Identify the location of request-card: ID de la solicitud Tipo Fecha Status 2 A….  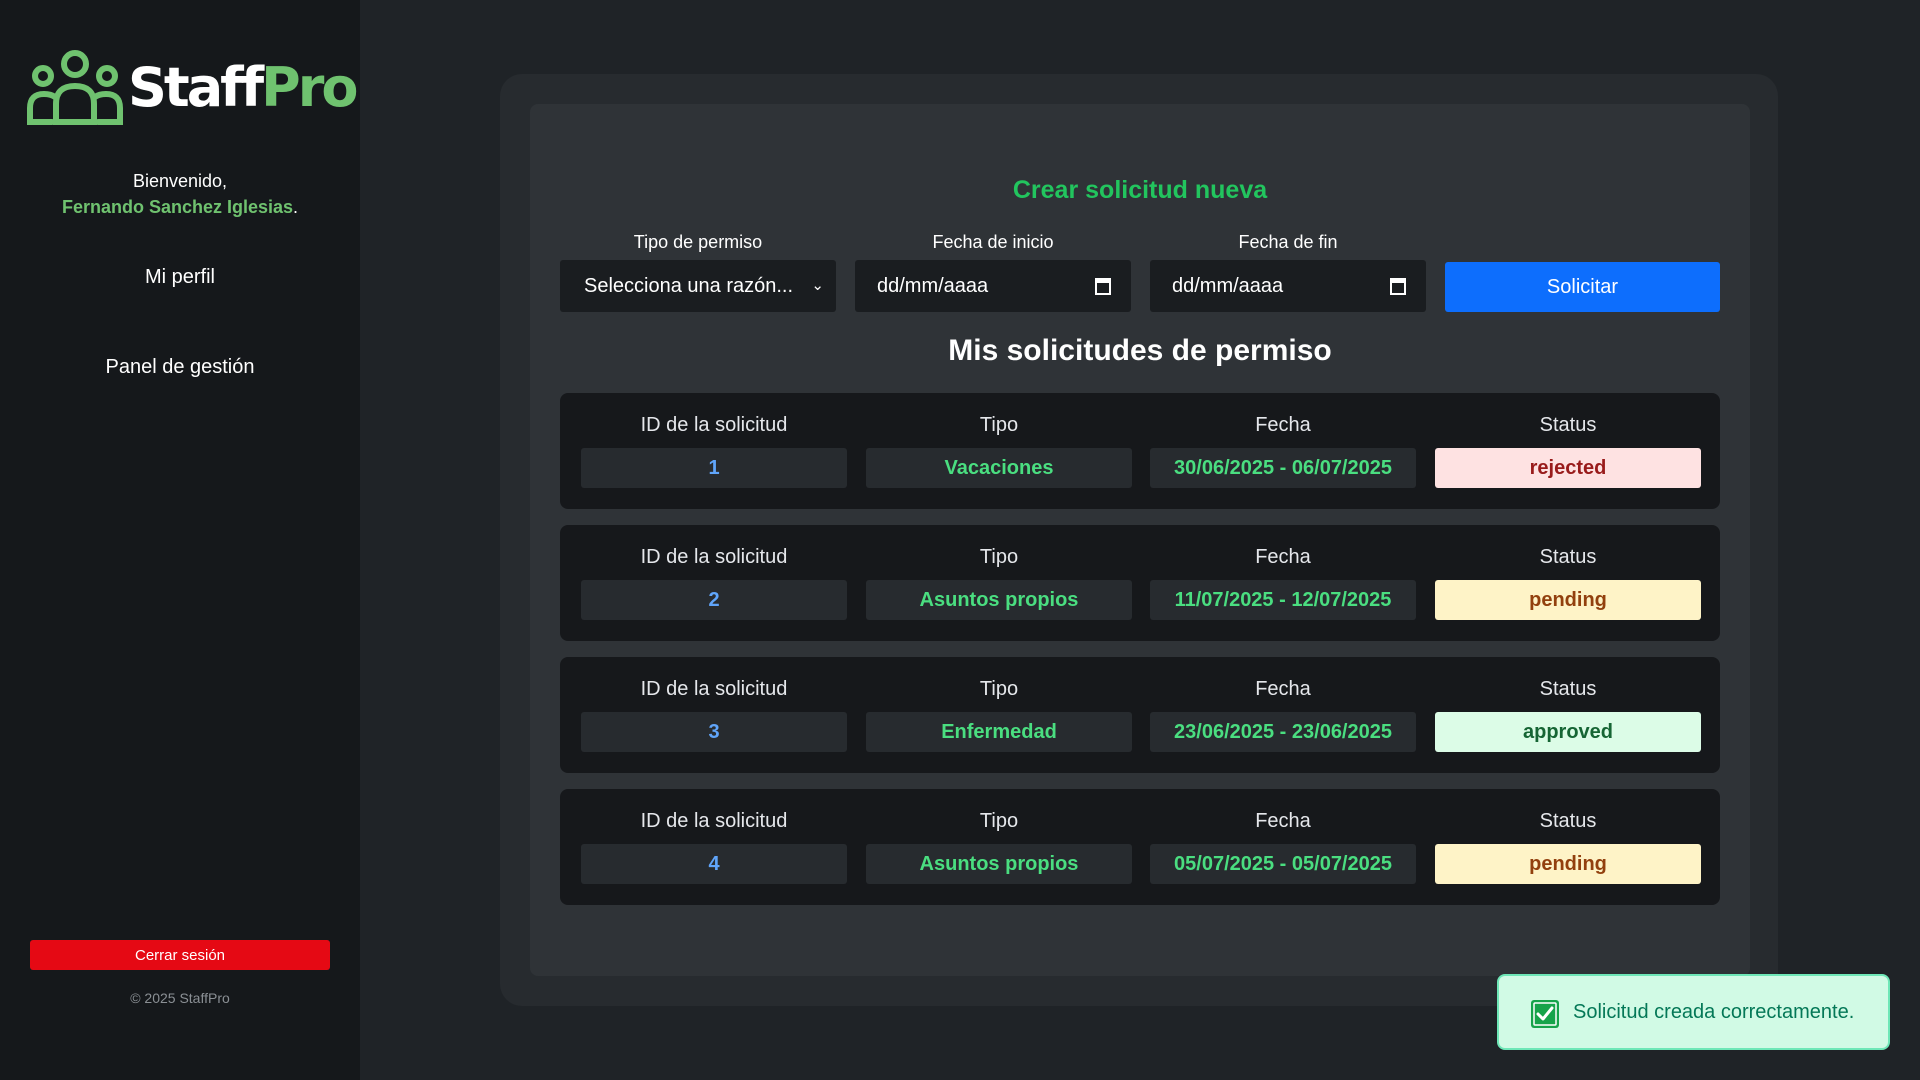
(1140, 583).